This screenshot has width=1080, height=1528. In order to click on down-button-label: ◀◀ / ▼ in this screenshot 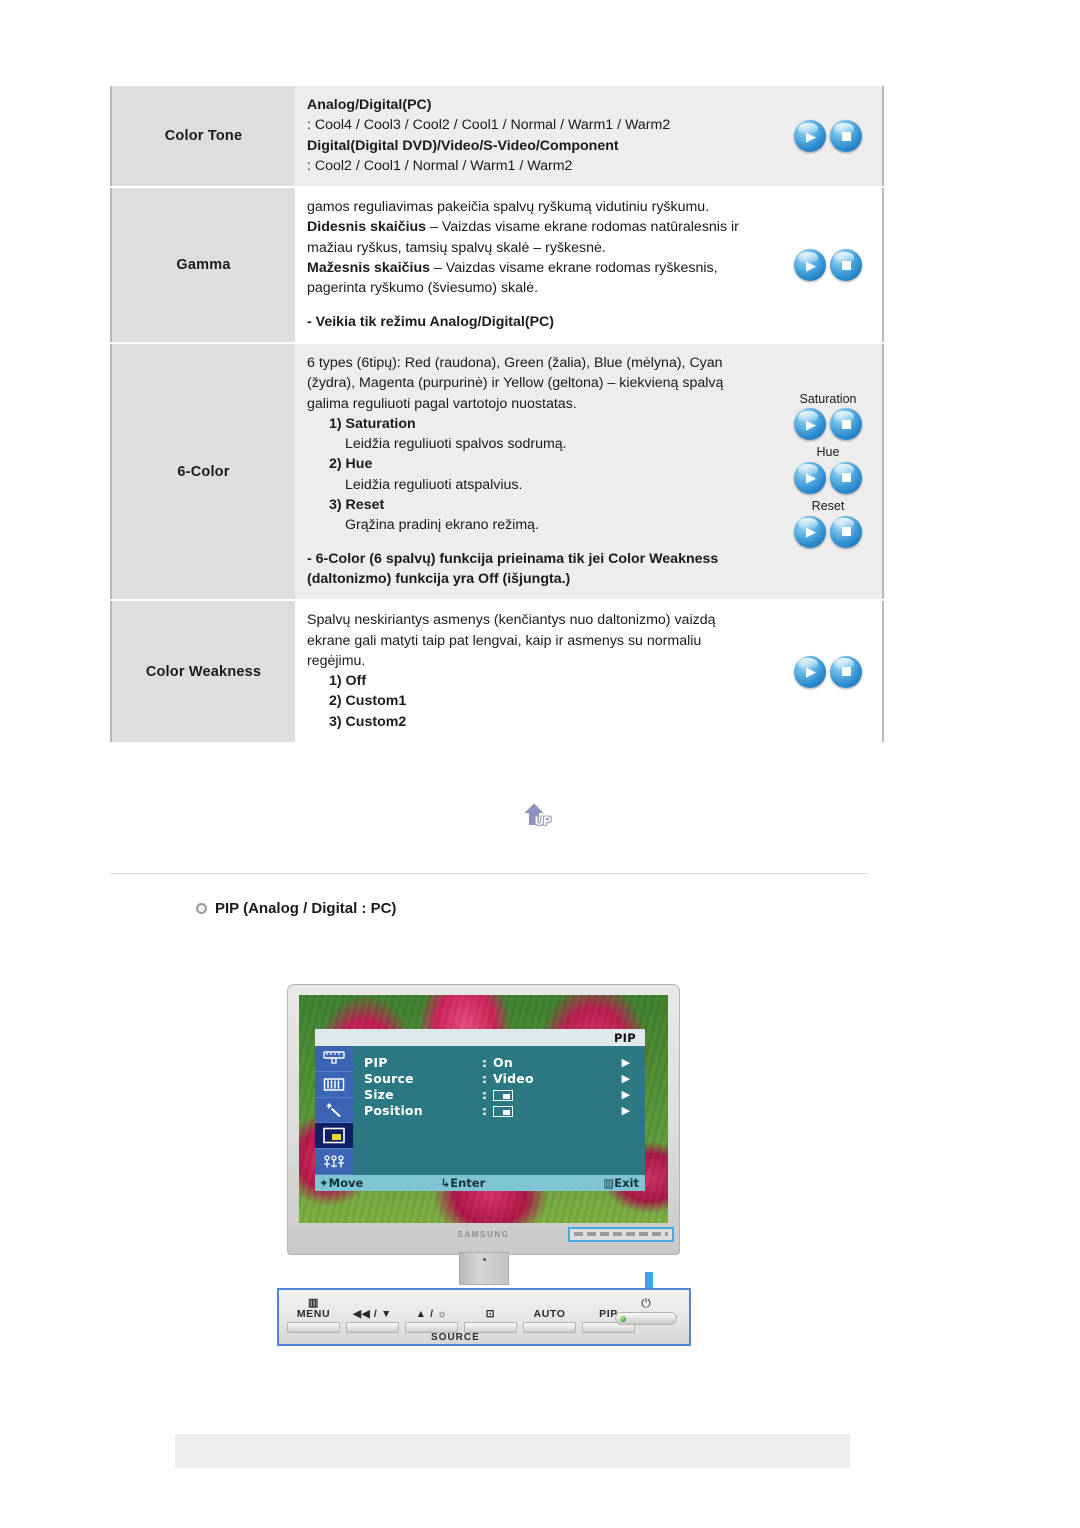, I will do `click(372, 1313)`.